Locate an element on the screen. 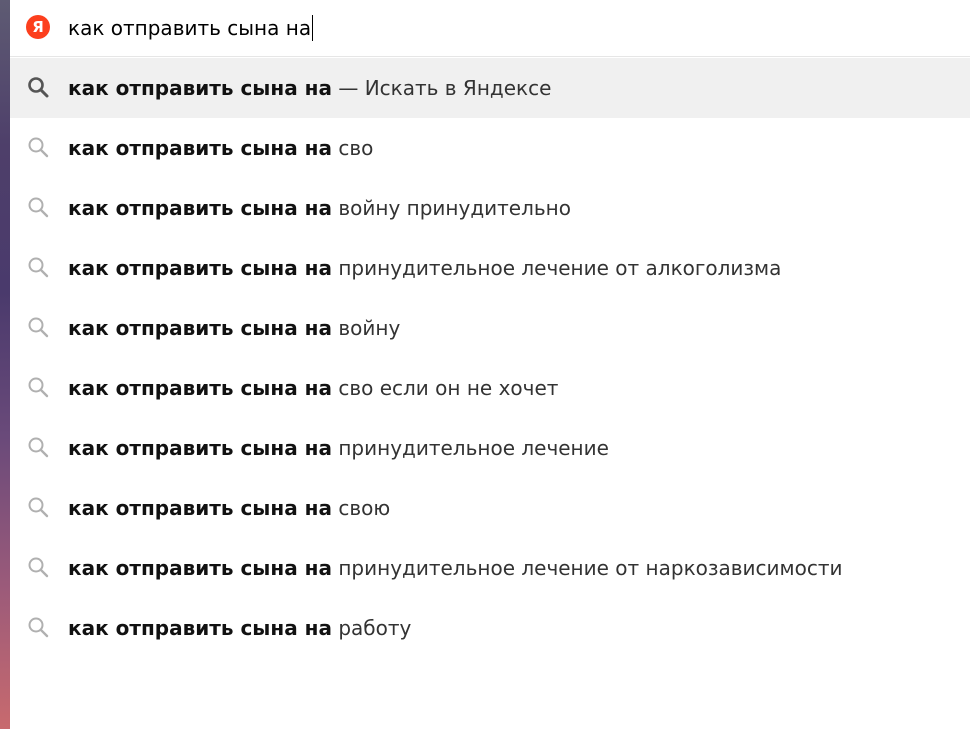 The width and height of the screenshot is (970, 729). search-query-text: как отправить сына на is located at coordinates (190, 28).